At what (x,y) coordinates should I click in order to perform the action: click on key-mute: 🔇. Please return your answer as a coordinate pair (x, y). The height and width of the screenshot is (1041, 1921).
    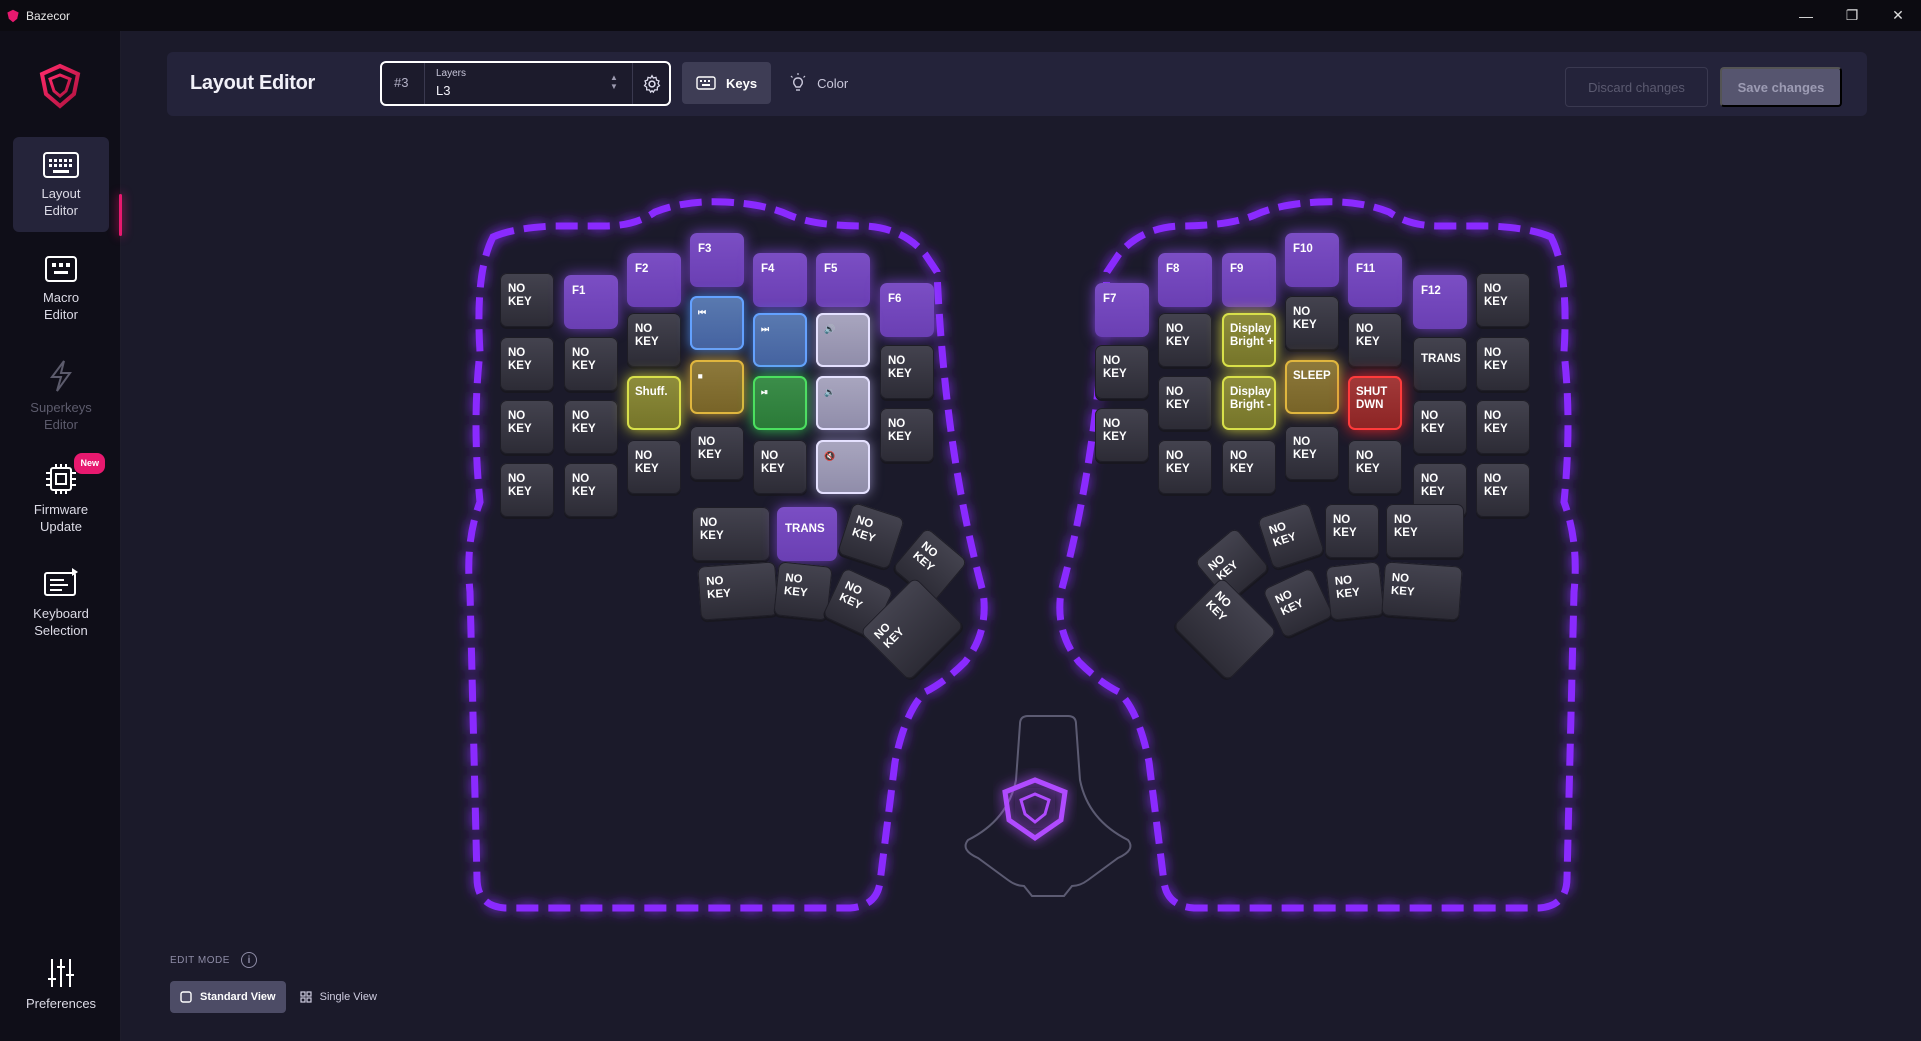
    Looking at the image, I should click on (843, 467).